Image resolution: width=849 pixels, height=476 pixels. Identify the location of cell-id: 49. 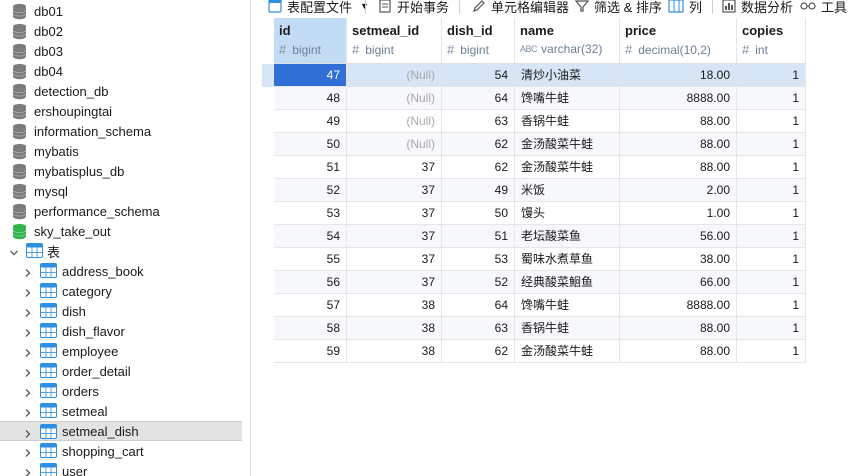
(310, 121).